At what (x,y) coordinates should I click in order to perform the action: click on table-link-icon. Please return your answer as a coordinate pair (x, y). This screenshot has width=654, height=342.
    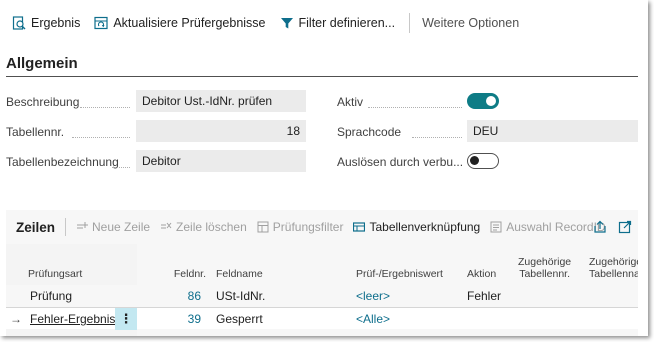
    Looking at the image, I should click on (359, 227).